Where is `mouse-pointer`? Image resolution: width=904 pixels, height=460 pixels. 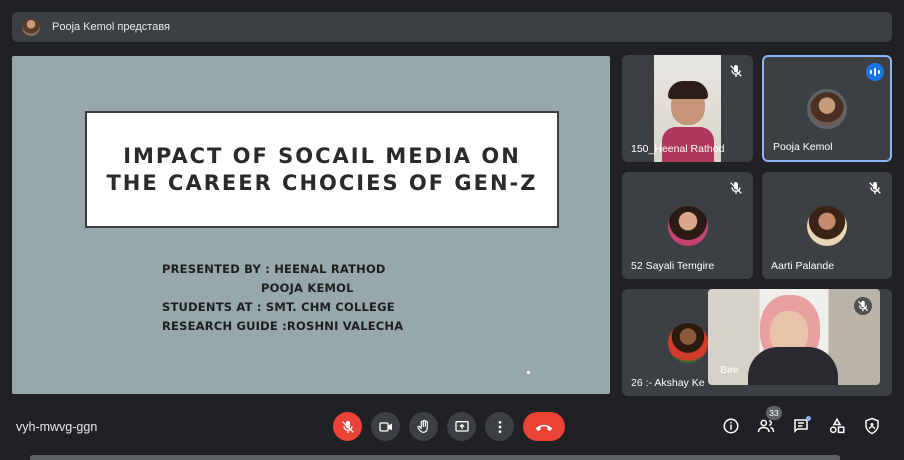 mouse-pointer is located at coordinates (528, 372).